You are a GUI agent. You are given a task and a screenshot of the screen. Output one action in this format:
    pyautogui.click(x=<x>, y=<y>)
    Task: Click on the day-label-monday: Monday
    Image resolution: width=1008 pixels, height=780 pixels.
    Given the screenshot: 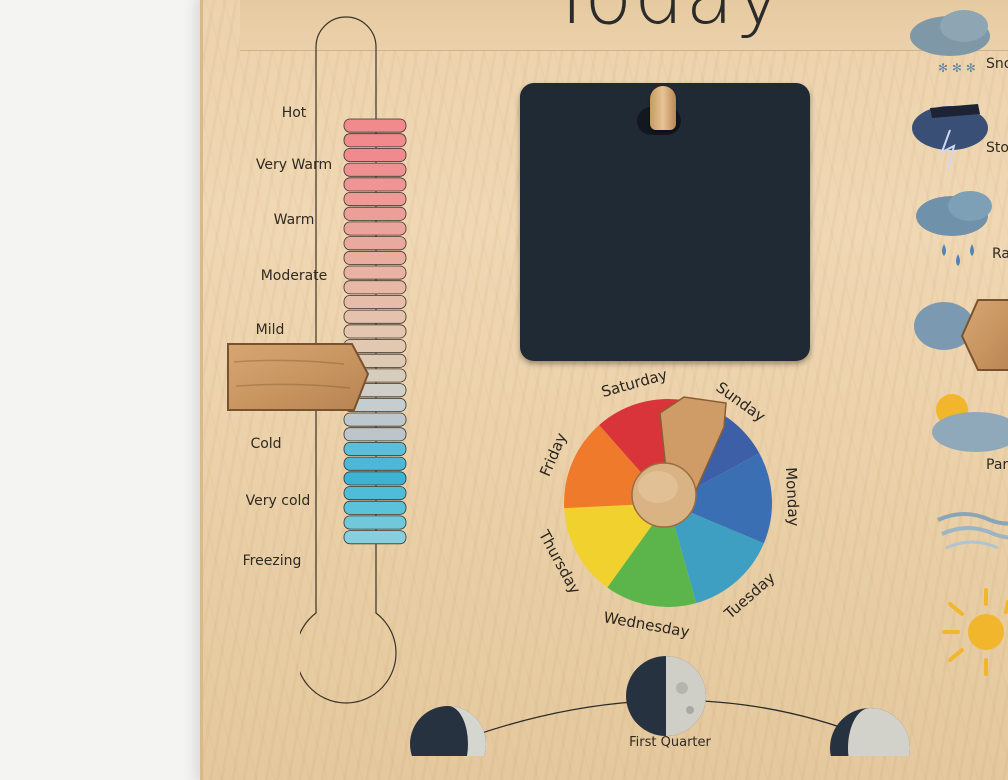 What is the action you would take?
    pyautogui.click(x=792, y=497)
    